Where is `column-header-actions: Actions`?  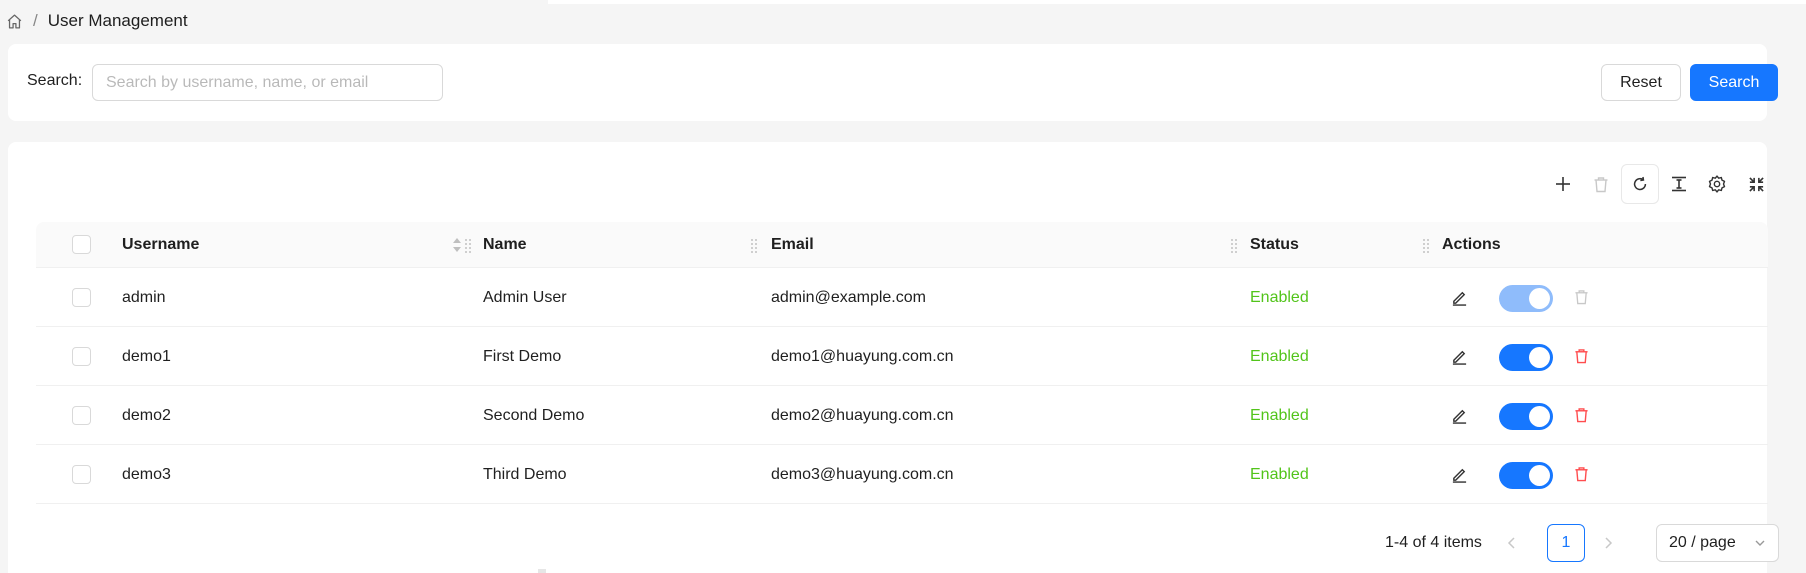 column-header-actions: Actions is located at coordinates (1471, 244).